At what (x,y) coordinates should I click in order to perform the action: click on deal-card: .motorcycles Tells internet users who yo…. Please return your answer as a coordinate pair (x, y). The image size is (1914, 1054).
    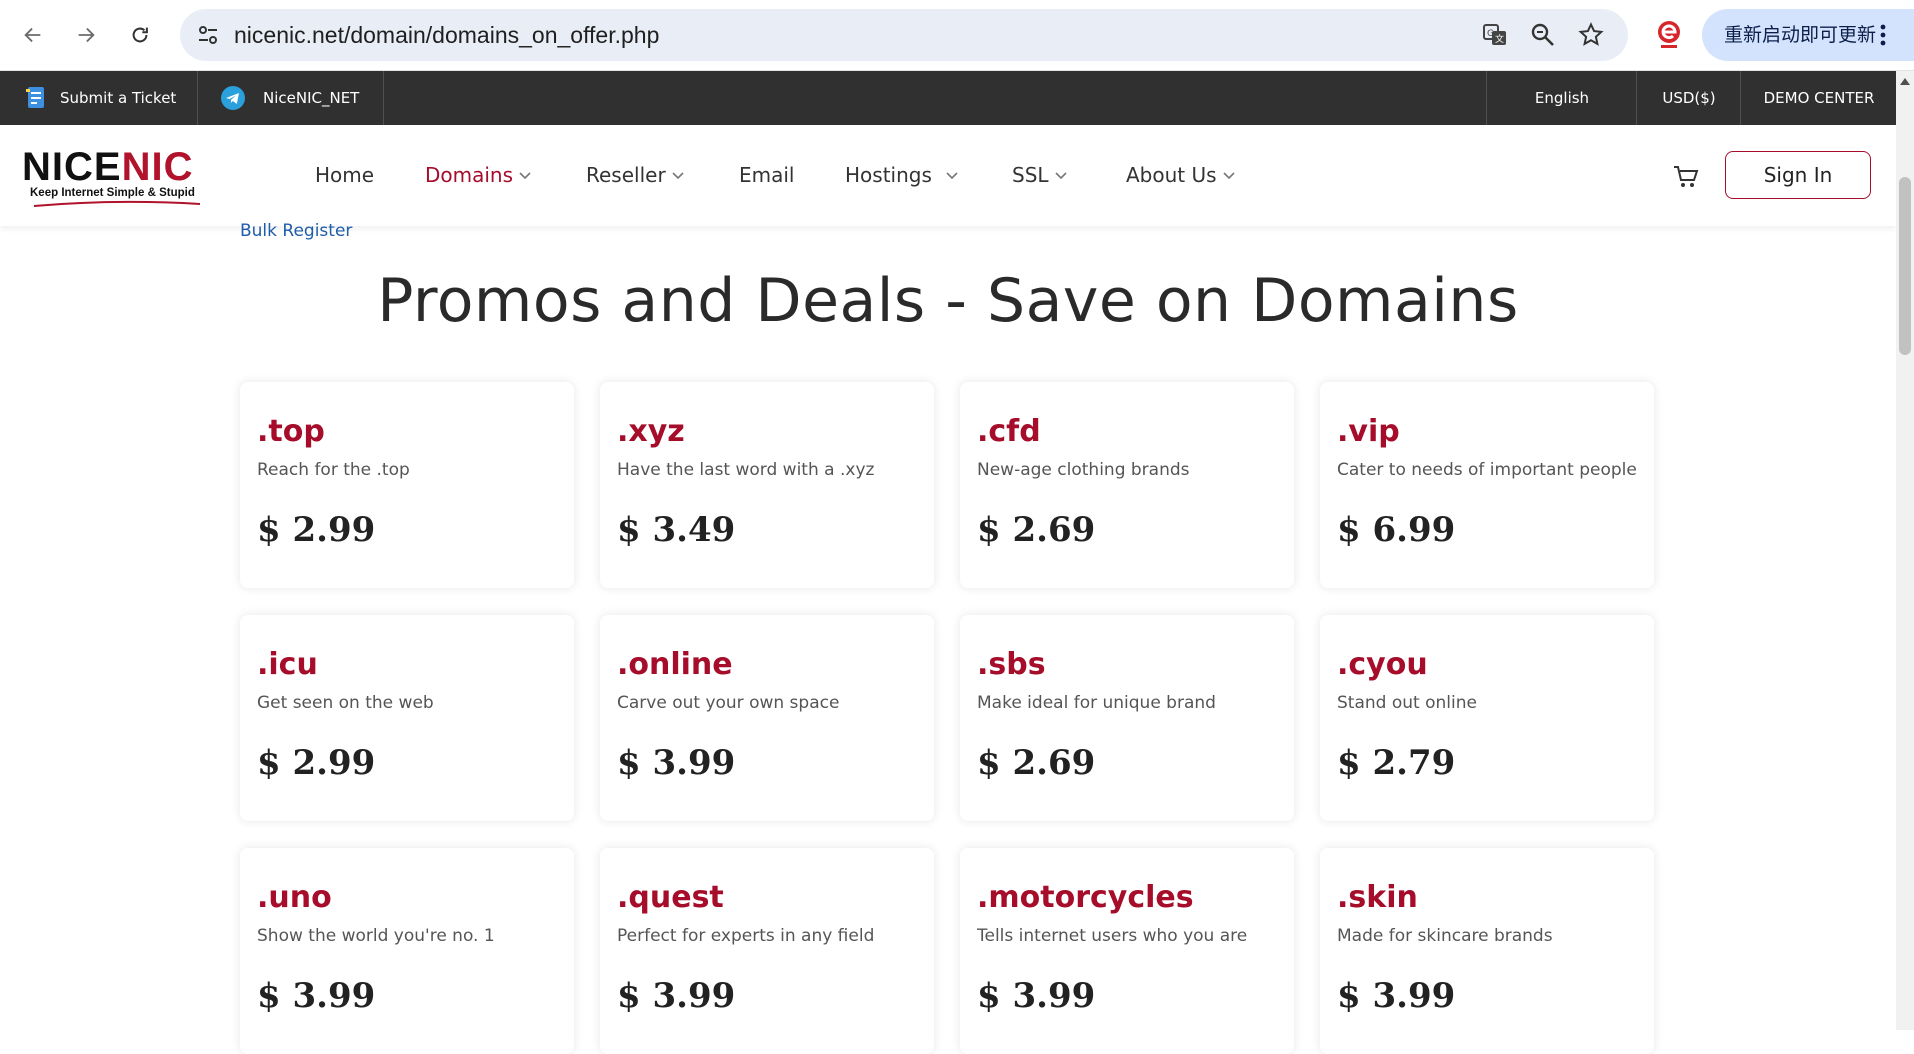
    Looking at the image, I should click on (1127, 951).